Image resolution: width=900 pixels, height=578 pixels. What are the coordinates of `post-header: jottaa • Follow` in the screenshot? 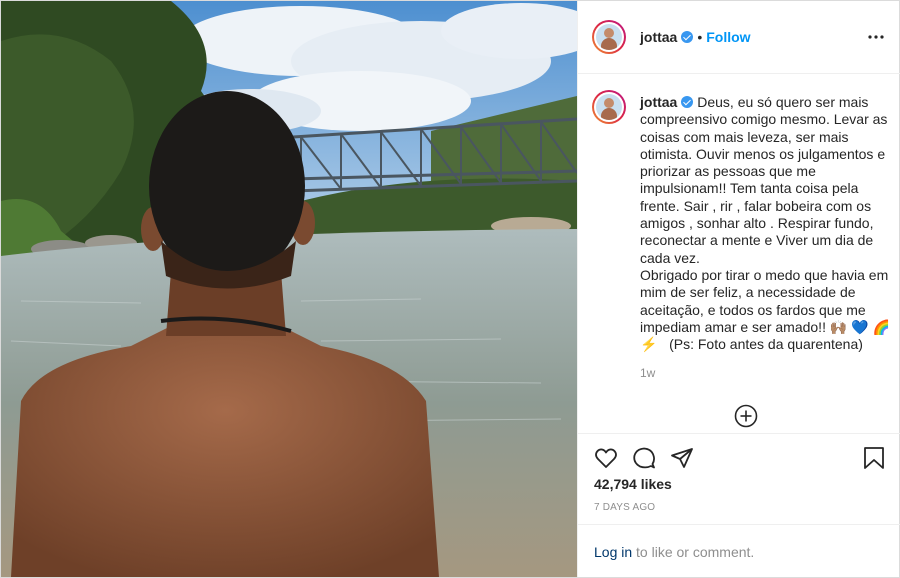 It's located at (739, 37).